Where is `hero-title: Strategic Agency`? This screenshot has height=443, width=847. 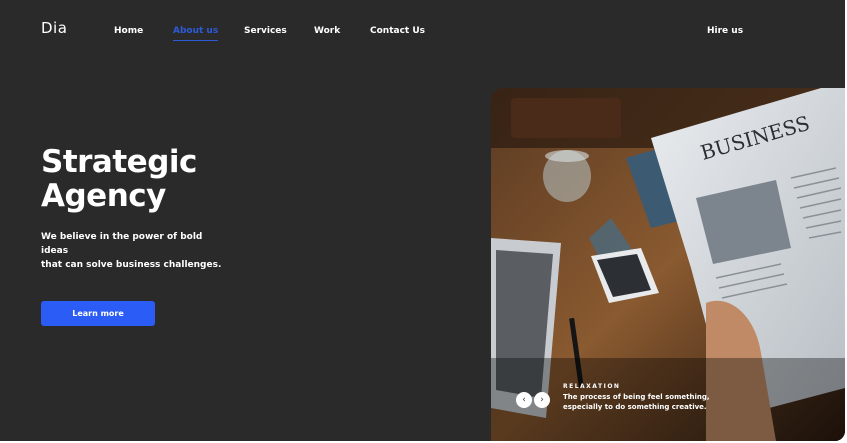
hero-title: Strategic Agency is located at coordinates (119, 179).